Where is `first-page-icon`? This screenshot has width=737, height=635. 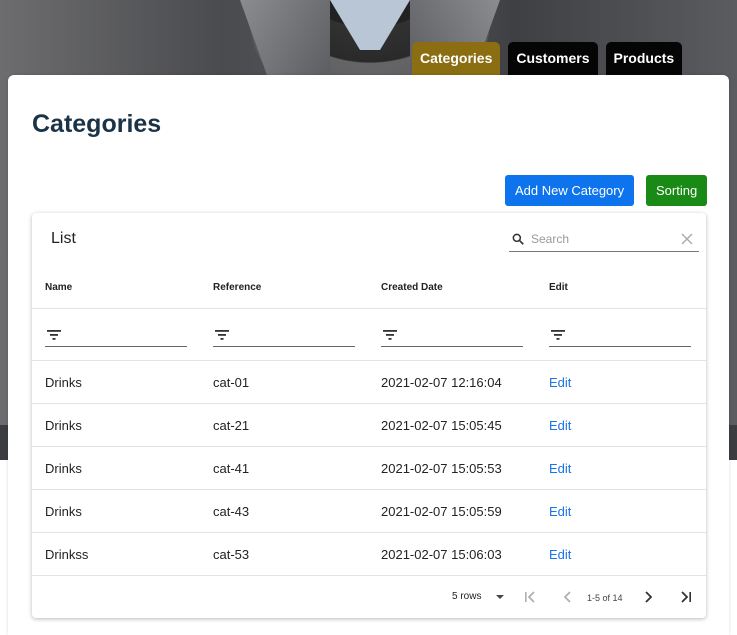
first-page-icon is located at coordinates (530, 597).